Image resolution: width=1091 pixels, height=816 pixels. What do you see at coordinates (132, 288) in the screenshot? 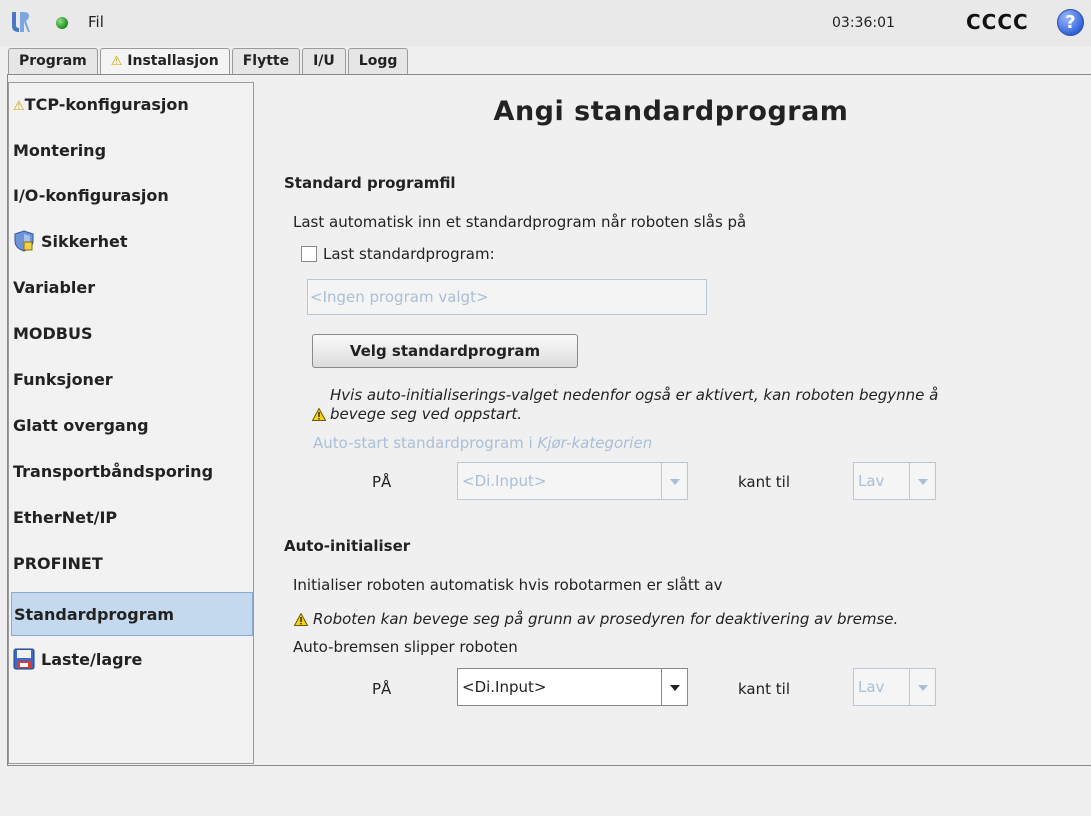
I see `sidebar-item-variabler: Variabler` at bounding box center [132, 288].